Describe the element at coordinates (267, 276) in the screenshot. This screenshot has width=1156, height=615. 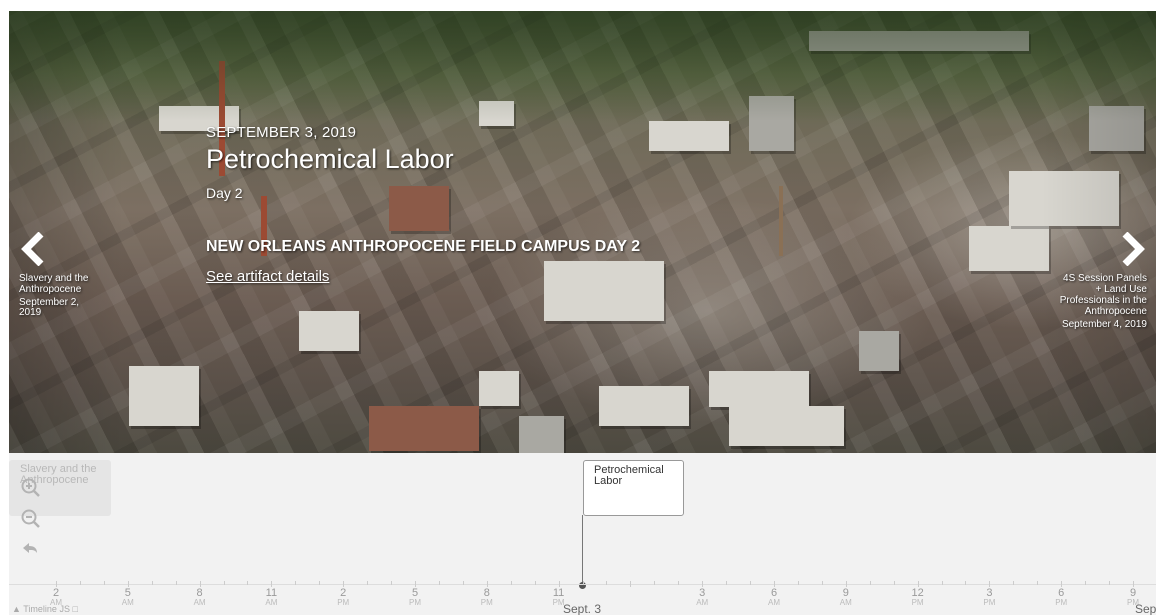
I see `artifact-details-link: See artifact details` at that location.